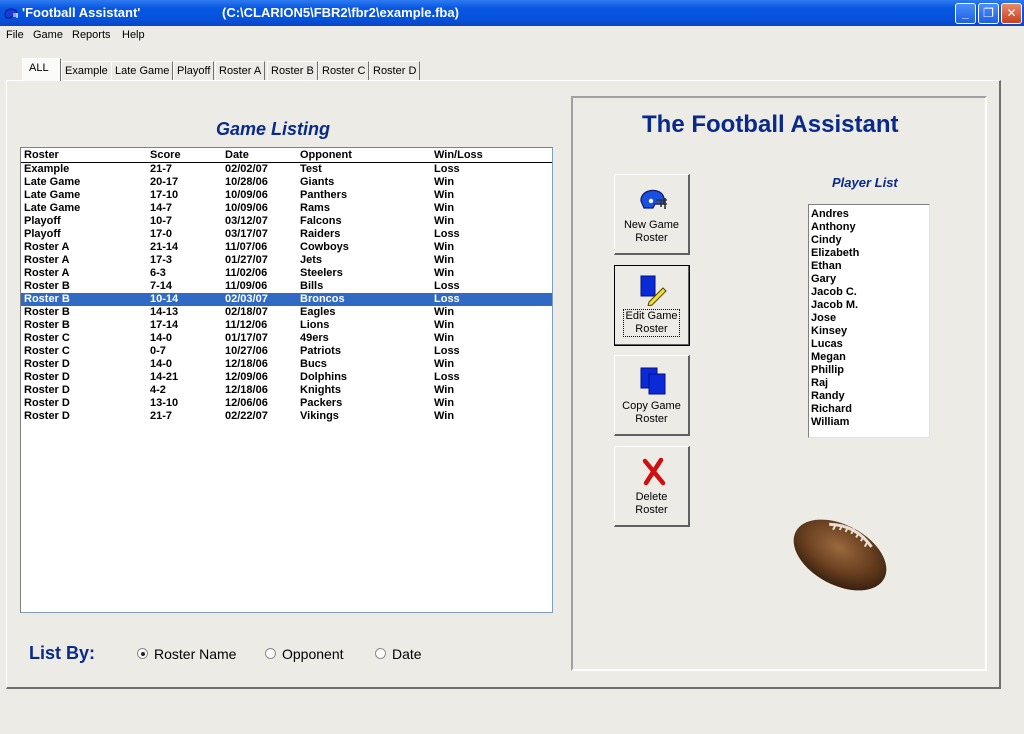 The width and height of the screenshot is (1024, 734). What do you see at coordinates (869, 253) in the screenshot?
I see `list-item: Elizabeth` at bounding box center [869, 253].